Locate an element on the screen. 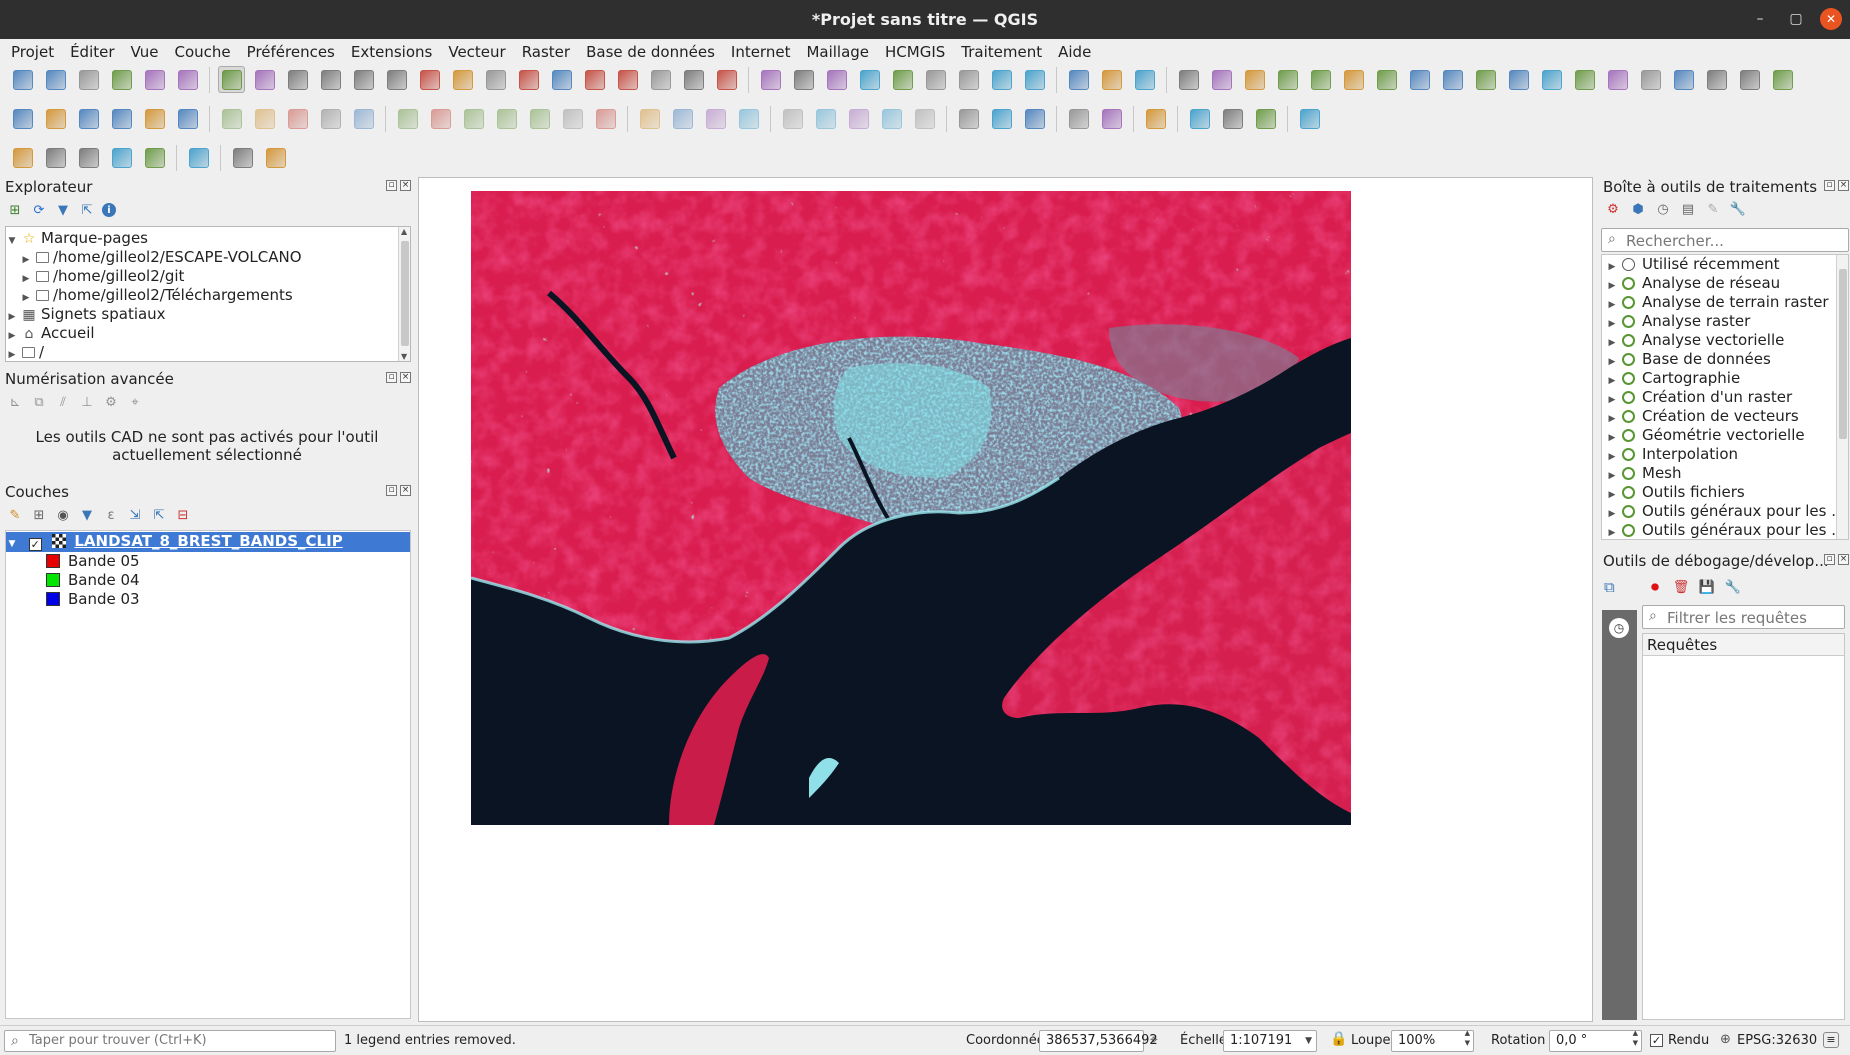  paste-icon is located at coordinates (539, 118).